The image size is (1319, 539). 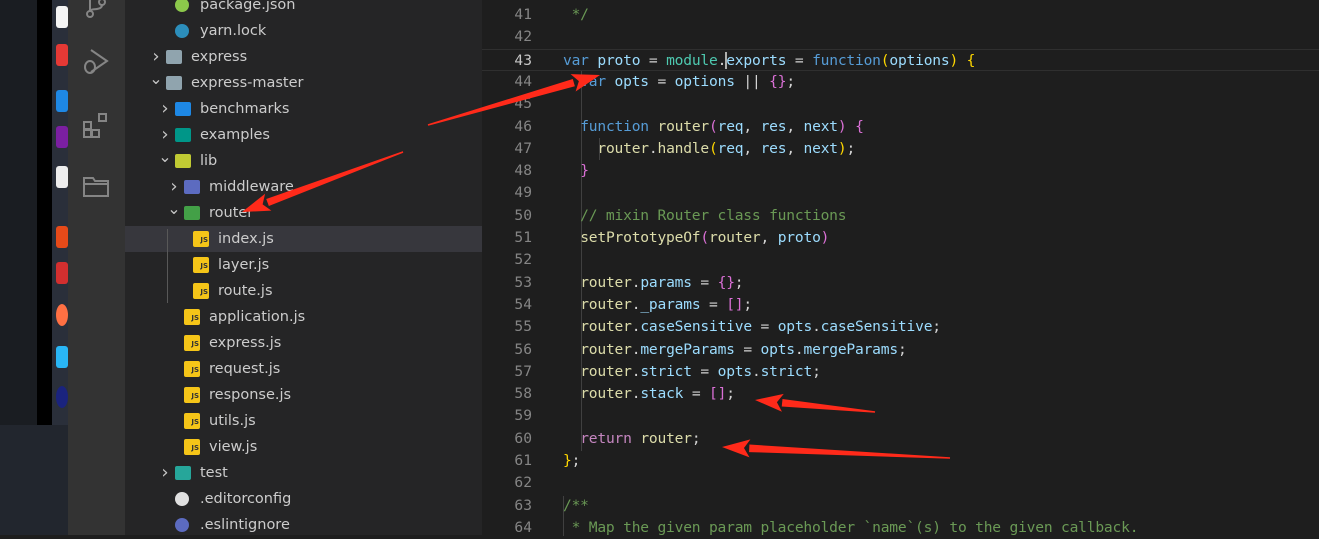 What do you see at coordinates (303, 31) in the screenshot?
I see `tree-item-yarn-lock: yarn.lock` at bounding box center [303, 31].